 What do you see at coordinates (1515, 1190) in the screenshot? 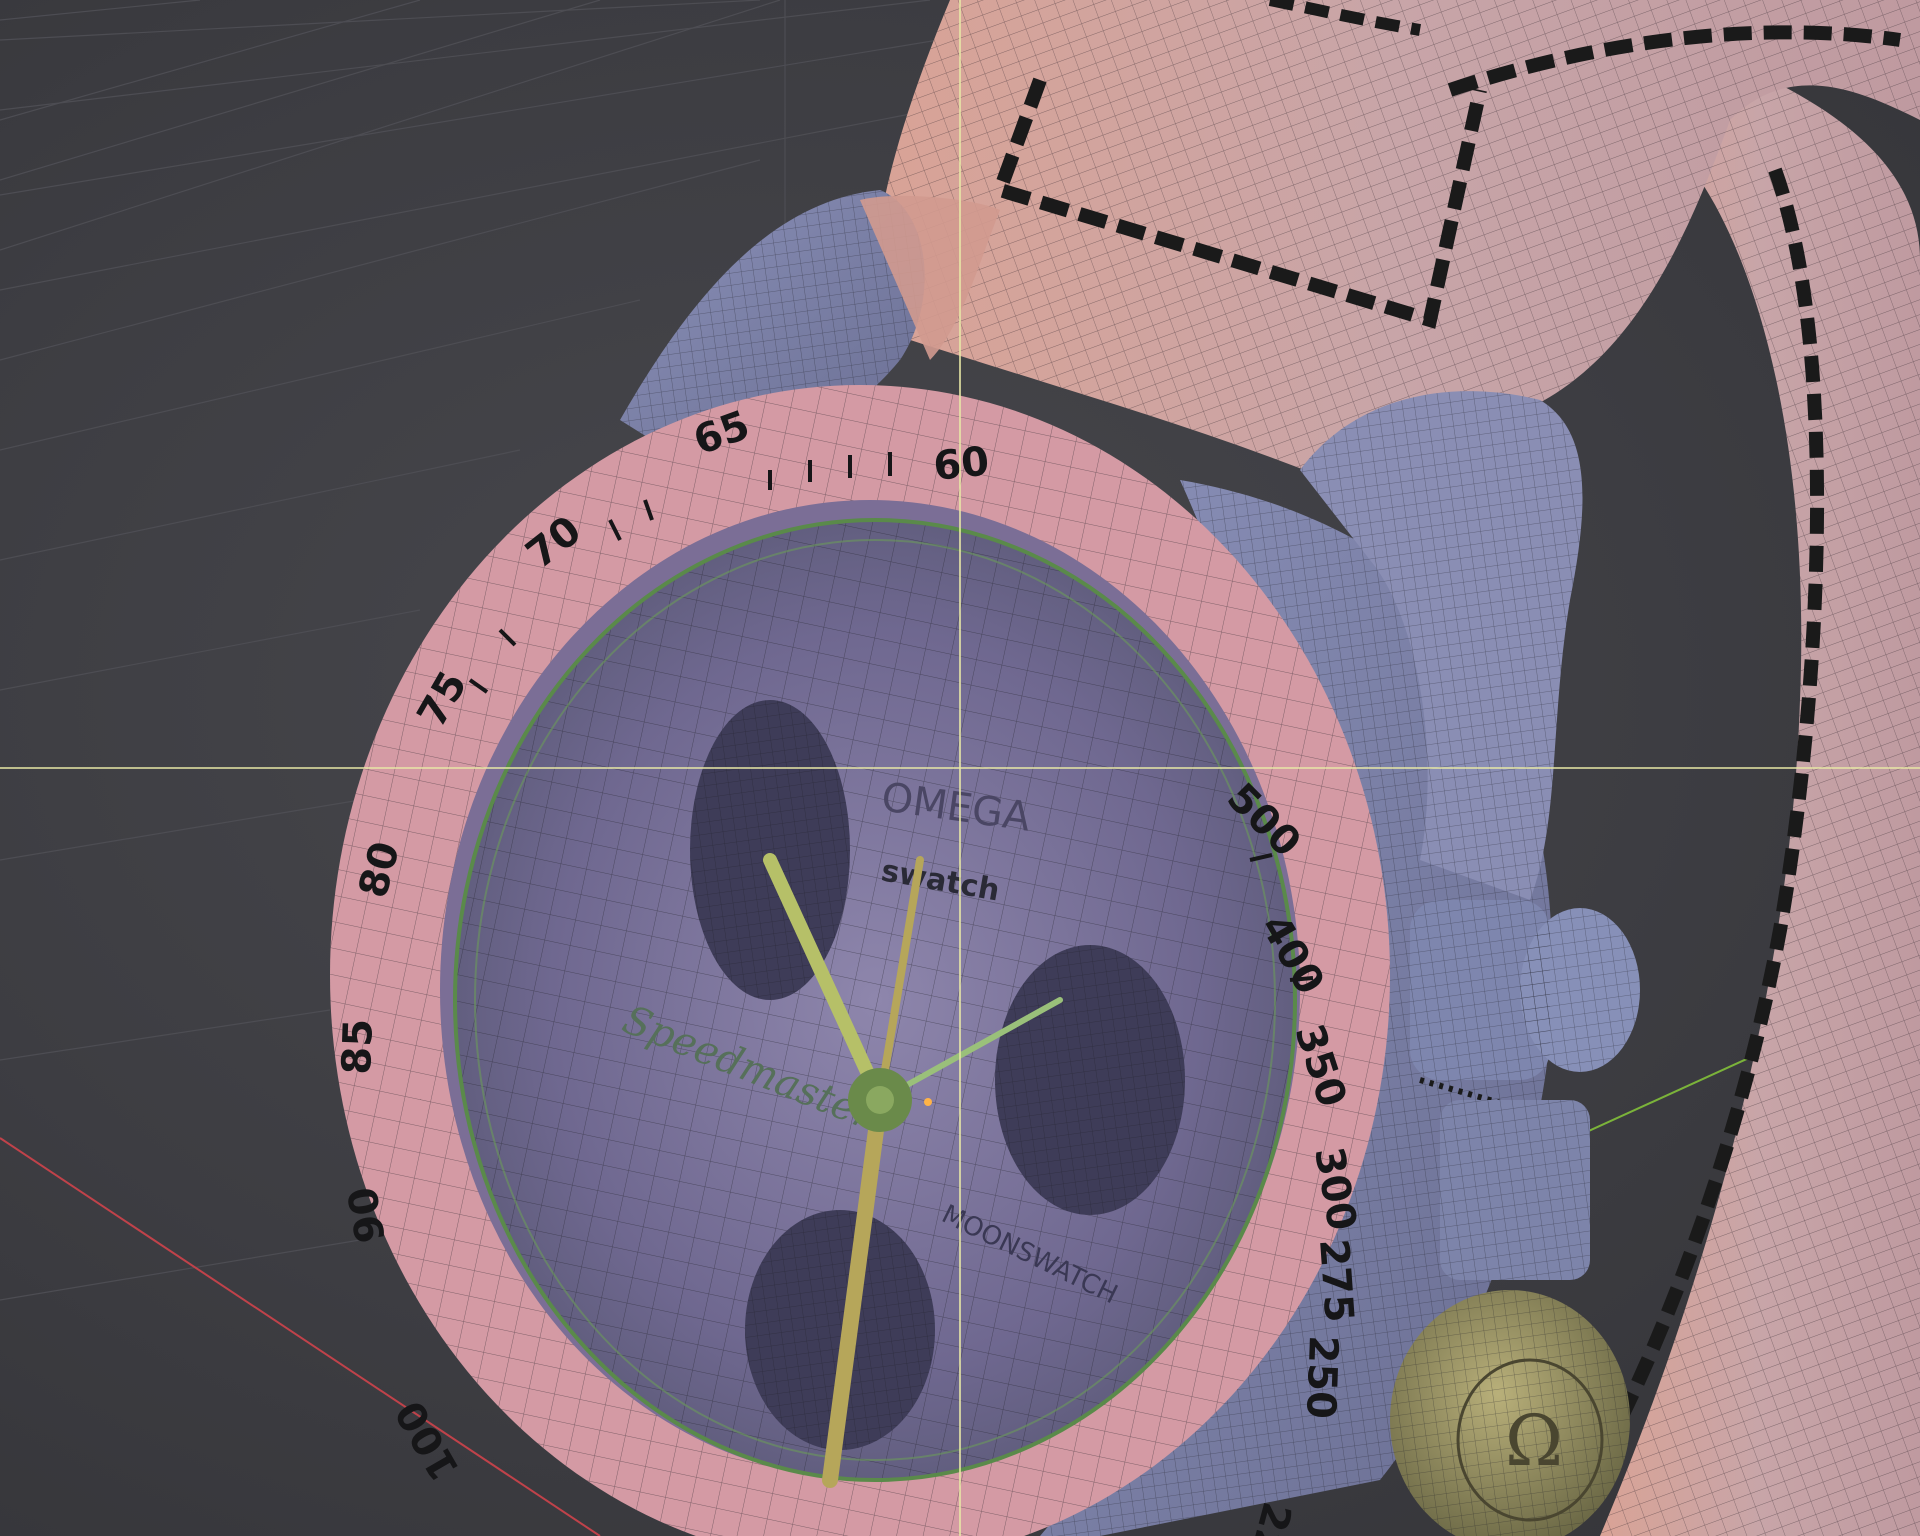
I see `pusher-stem` at bounding box center [1515, 1190].